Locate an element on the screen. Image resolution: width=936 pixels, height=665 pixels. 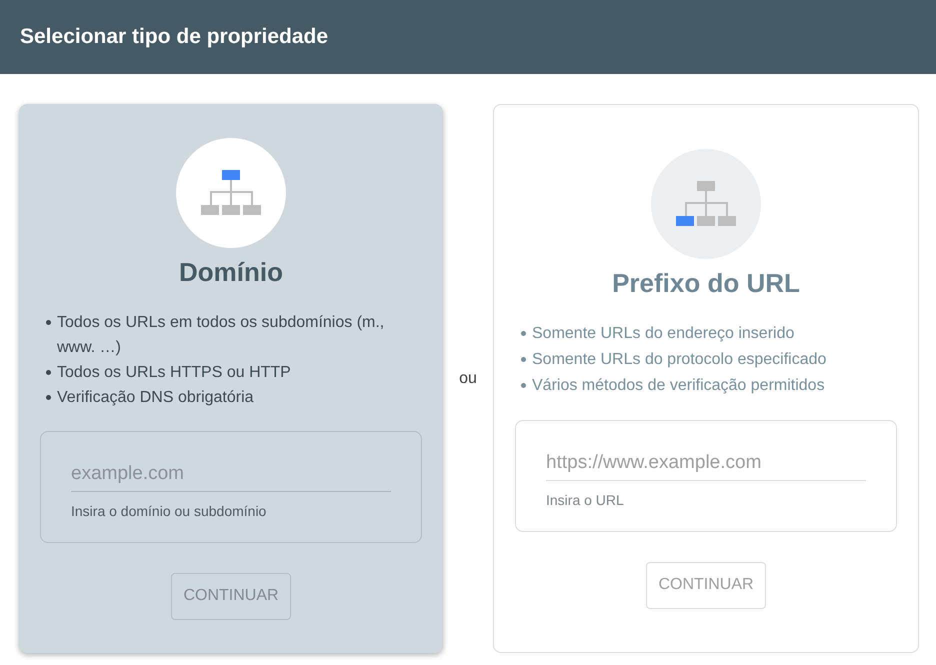
feature-text: Somente URLs do protocolo especificado is located at coordinates (679, 360).